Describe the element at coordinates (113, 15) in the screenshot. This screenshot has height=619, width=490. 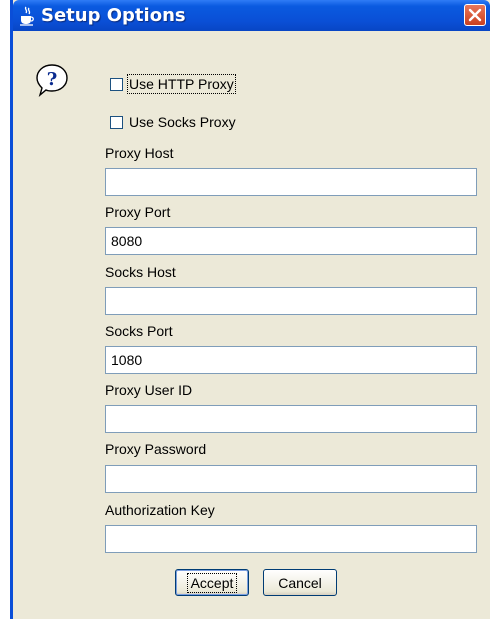
I see `window-title: Setup Options` at that location.